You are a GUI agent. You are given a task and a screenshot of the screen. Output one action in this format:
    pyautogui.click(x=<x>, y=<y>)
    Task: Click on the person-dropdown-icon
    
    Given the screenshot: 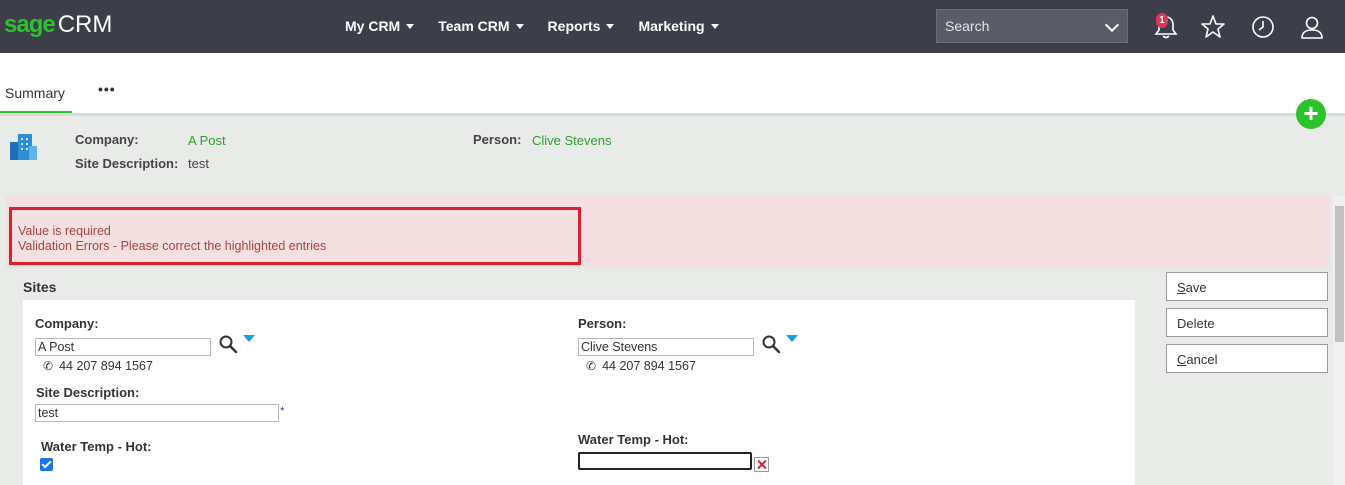 What is the action you would take?
    pyautogui.click(x=792, y=338)
    